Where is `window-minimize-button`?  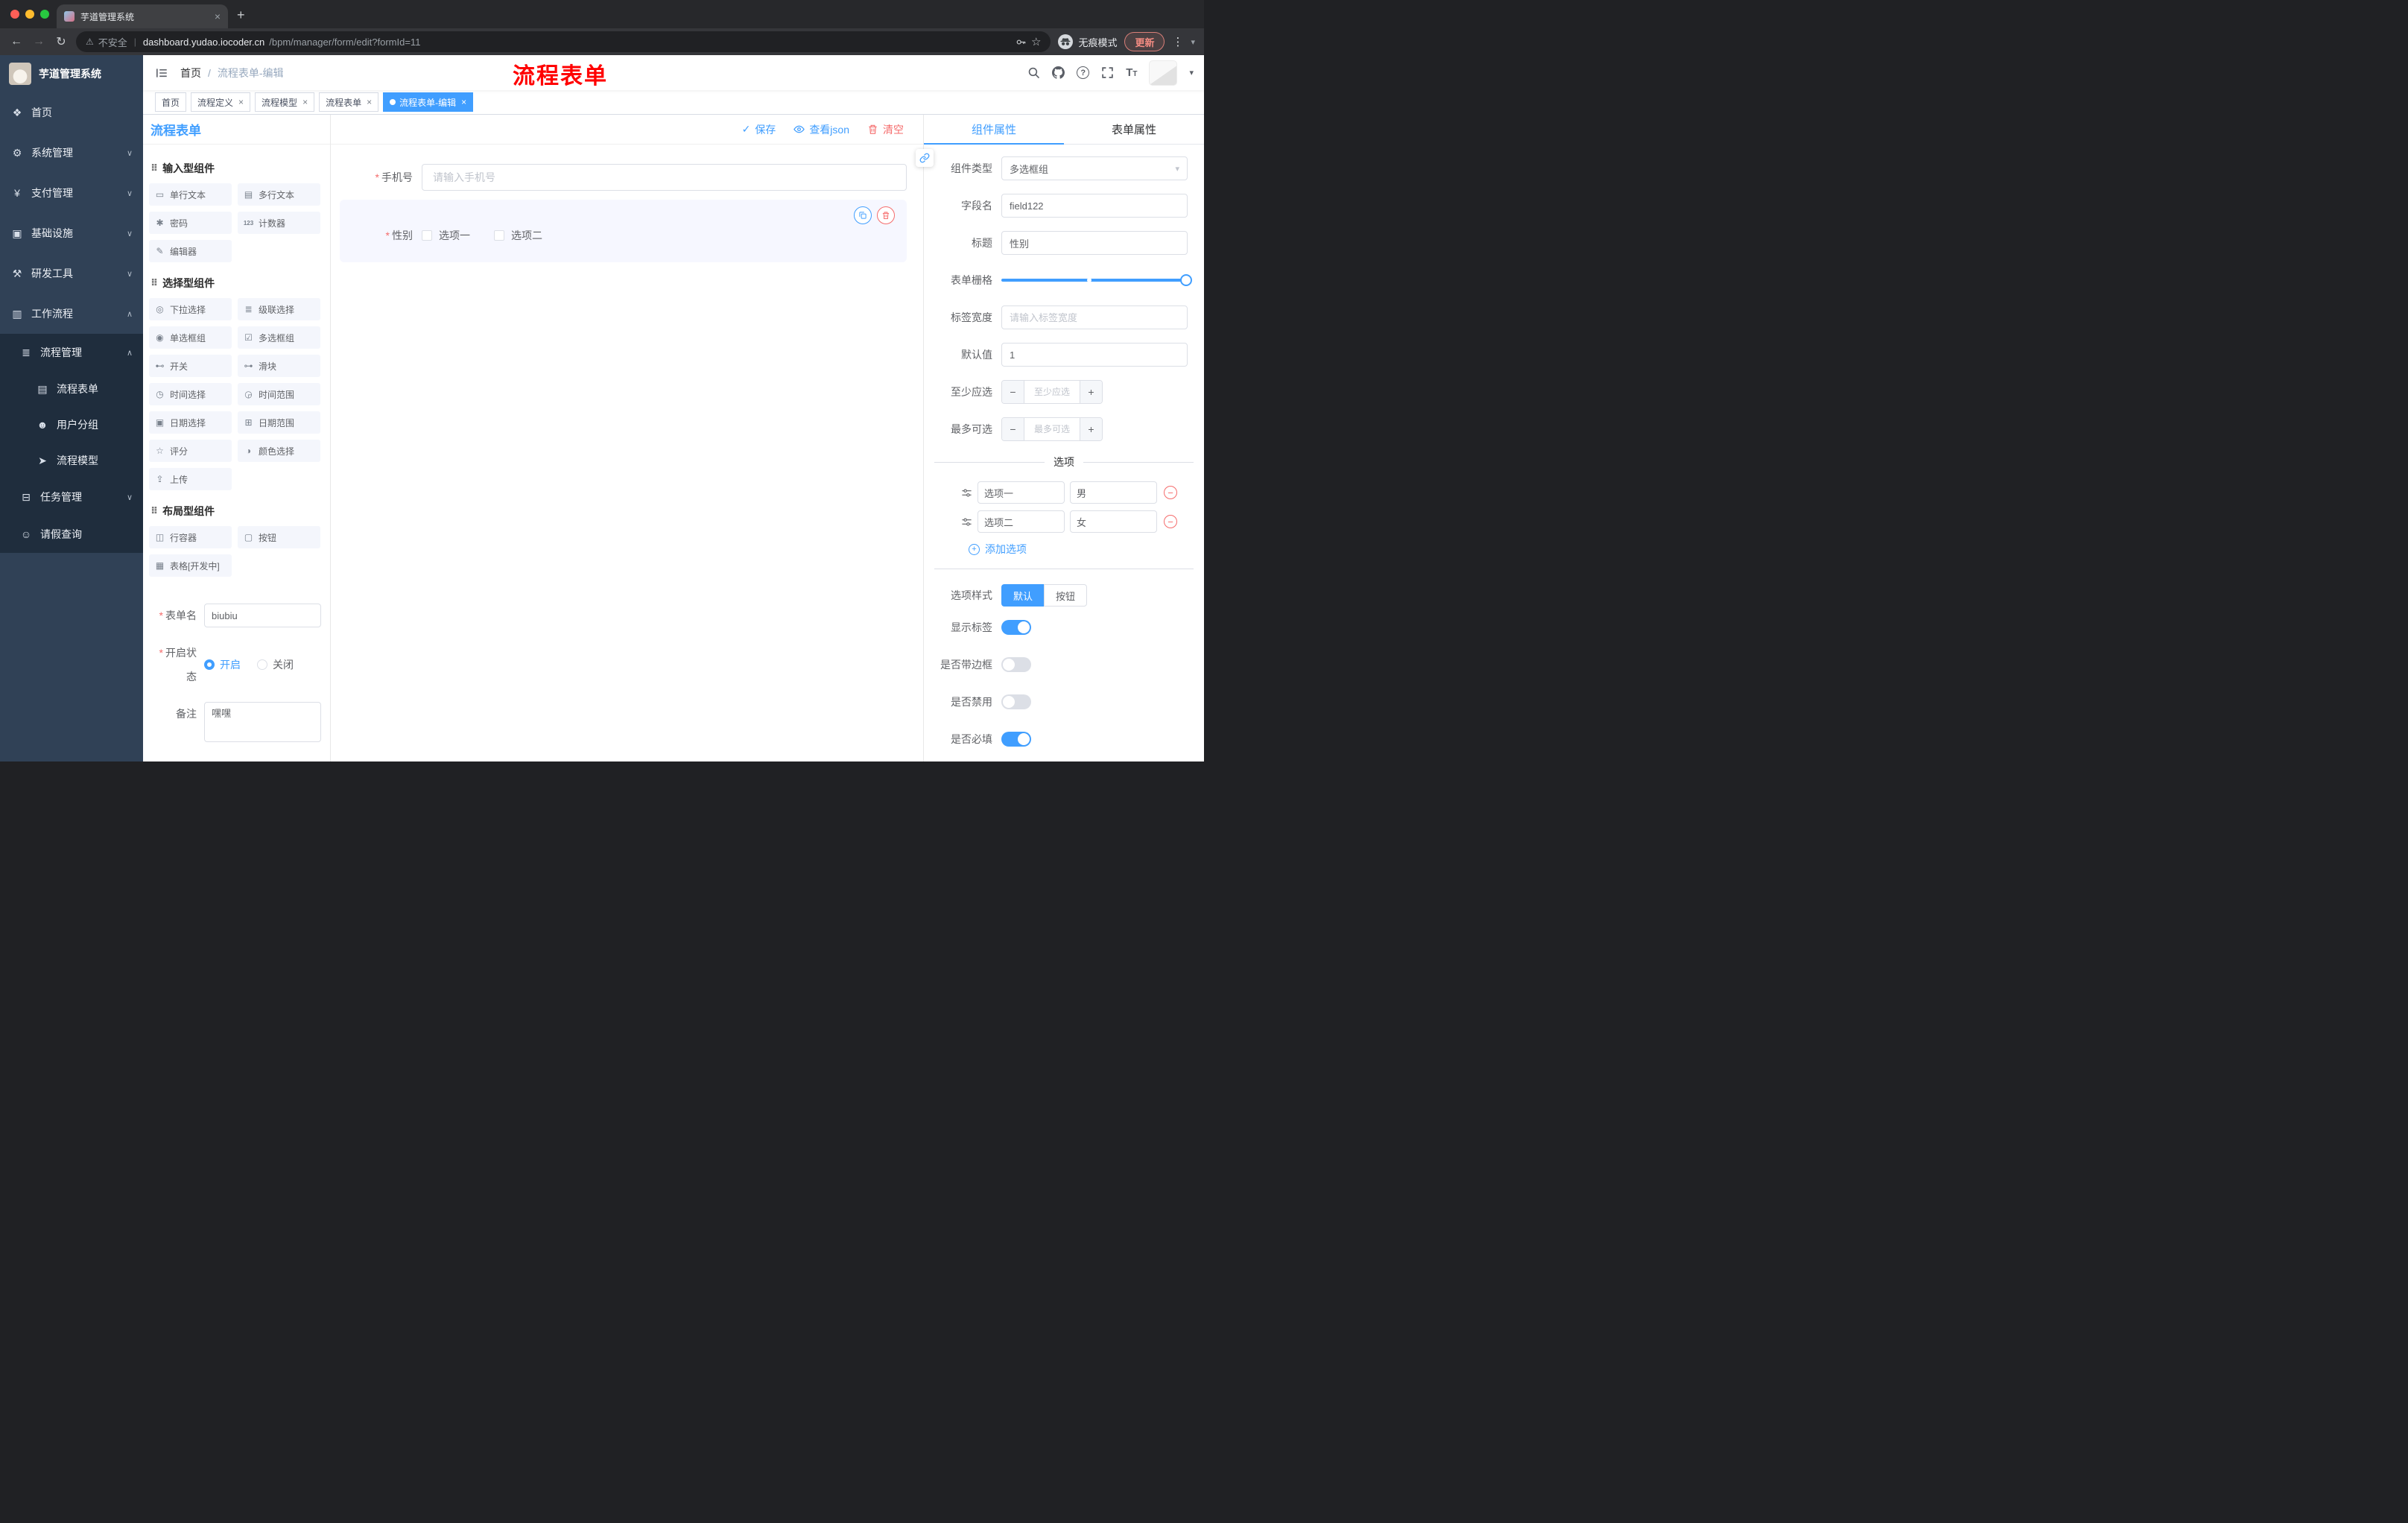
window-minimize-button is located at coordinates (29, 15).